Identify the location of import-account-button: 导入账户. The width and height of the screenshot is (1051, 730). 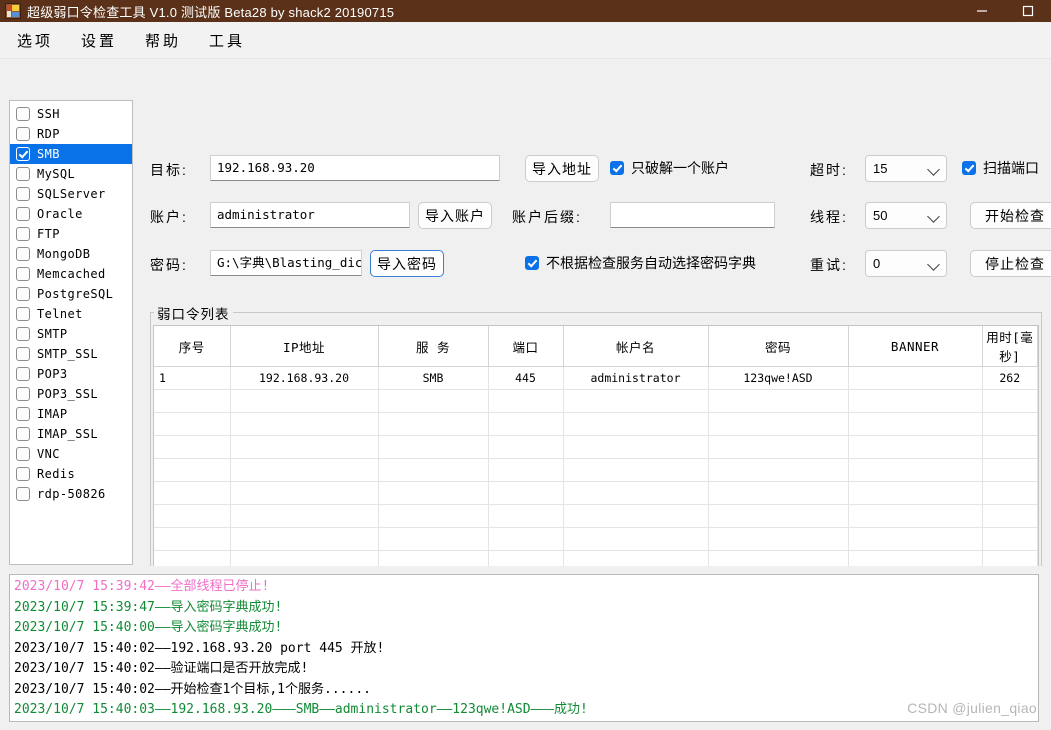
(455, 215).